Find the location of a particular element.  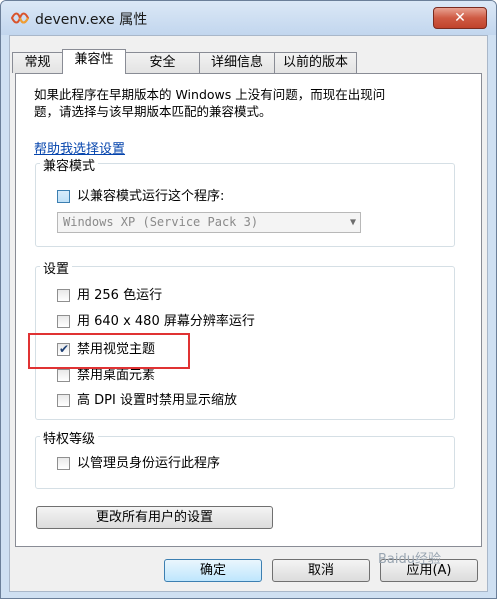

tab-security: 安全 is located at coordinates (162, 62).